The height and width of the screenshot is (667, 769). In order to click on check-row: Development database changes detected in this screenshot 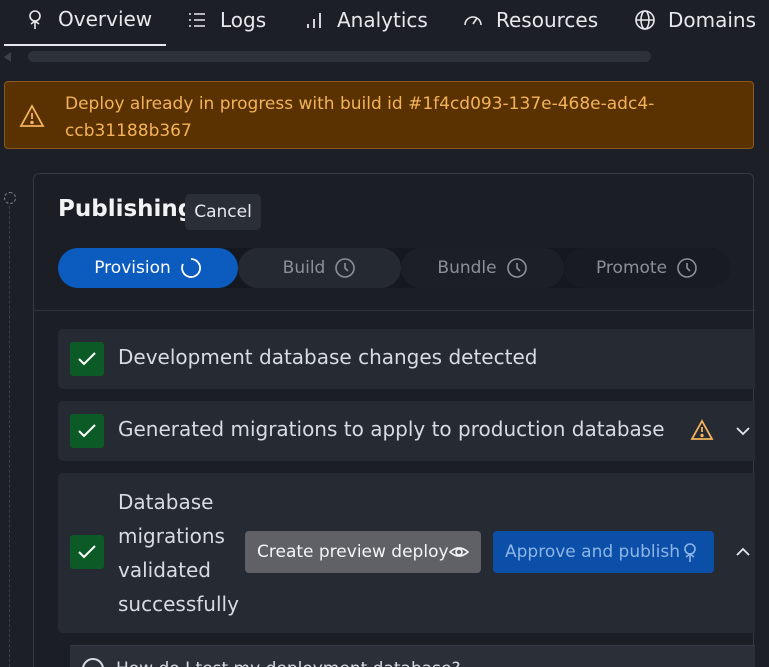, I will do `click(406, 359)`.